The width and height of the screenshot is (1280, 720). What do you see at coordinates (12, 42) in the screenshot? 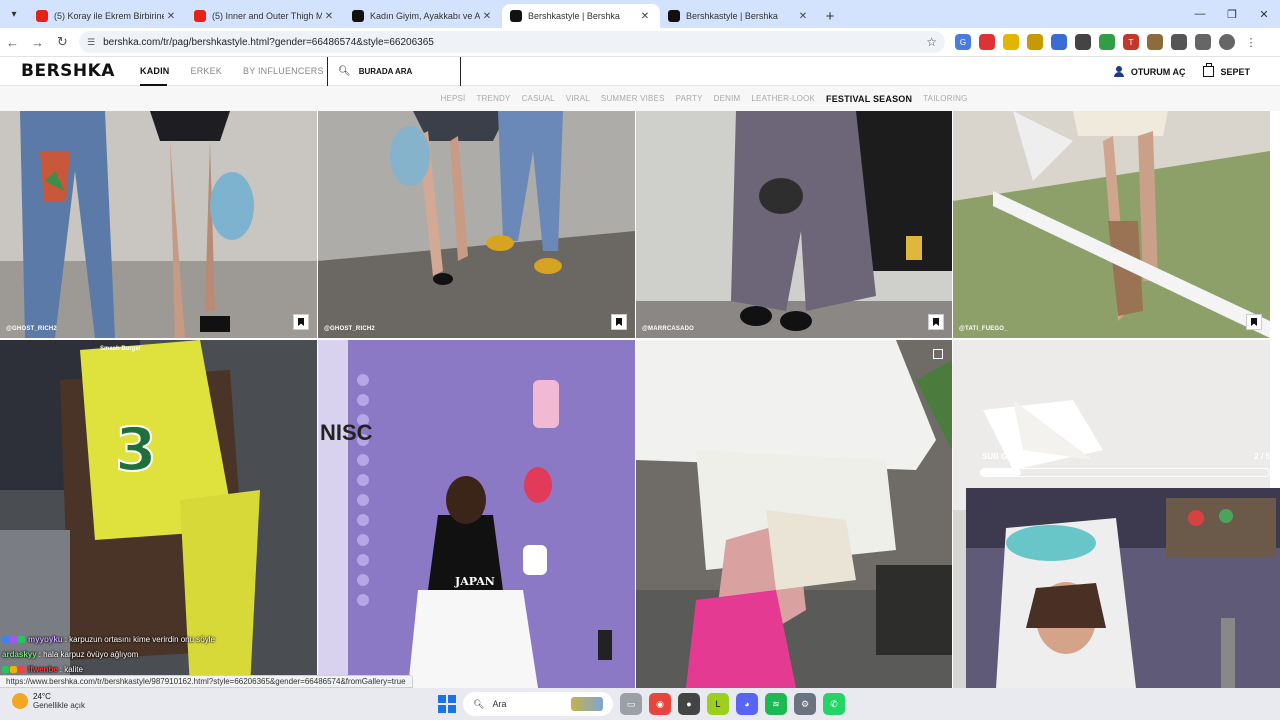
I see `back-icon: ←` at bounding box center [12, 42].